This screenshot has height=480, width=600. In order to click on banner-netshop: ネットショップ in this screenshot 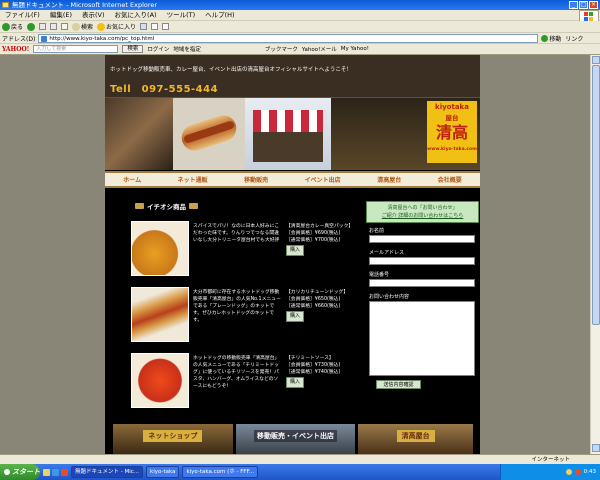, I will do `click(173, 439)`.